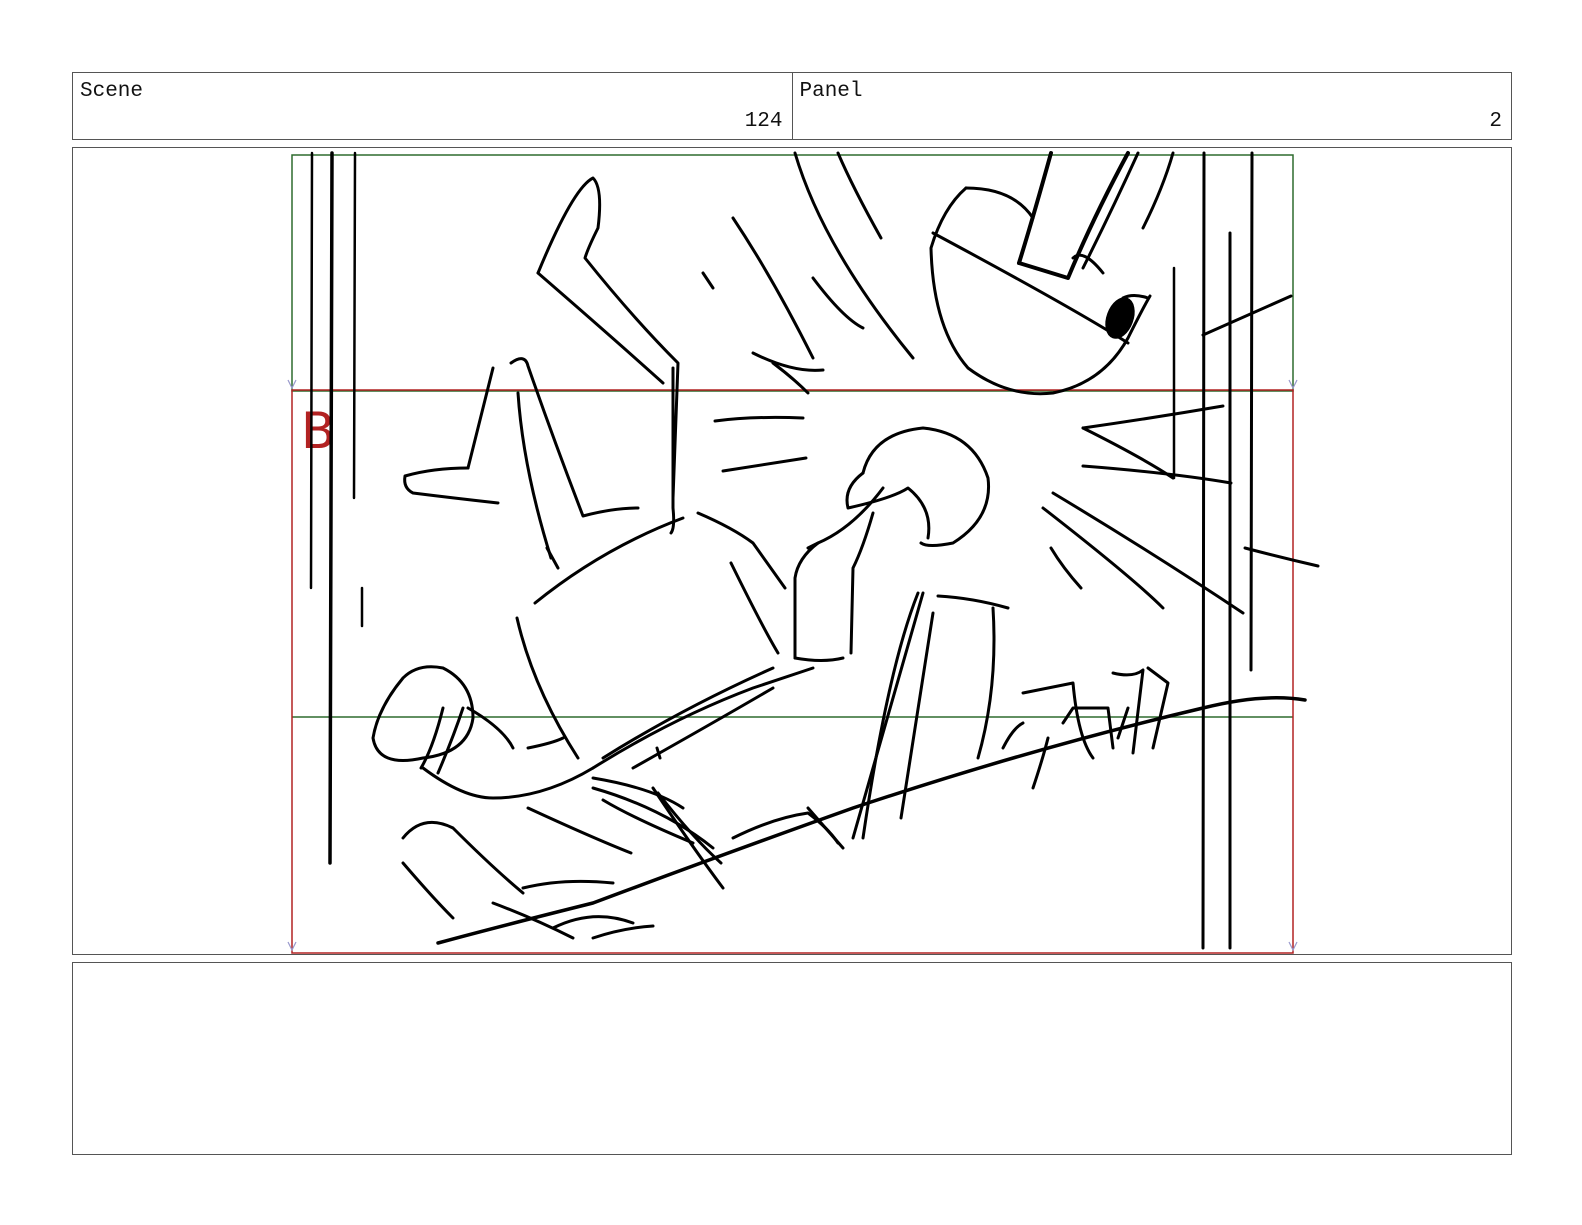 The width and height of the screenshot is (1582, 1225). Describe the element at coordinates (831, 91) in the screenshot. I see `panel-label: Panel` at that location.